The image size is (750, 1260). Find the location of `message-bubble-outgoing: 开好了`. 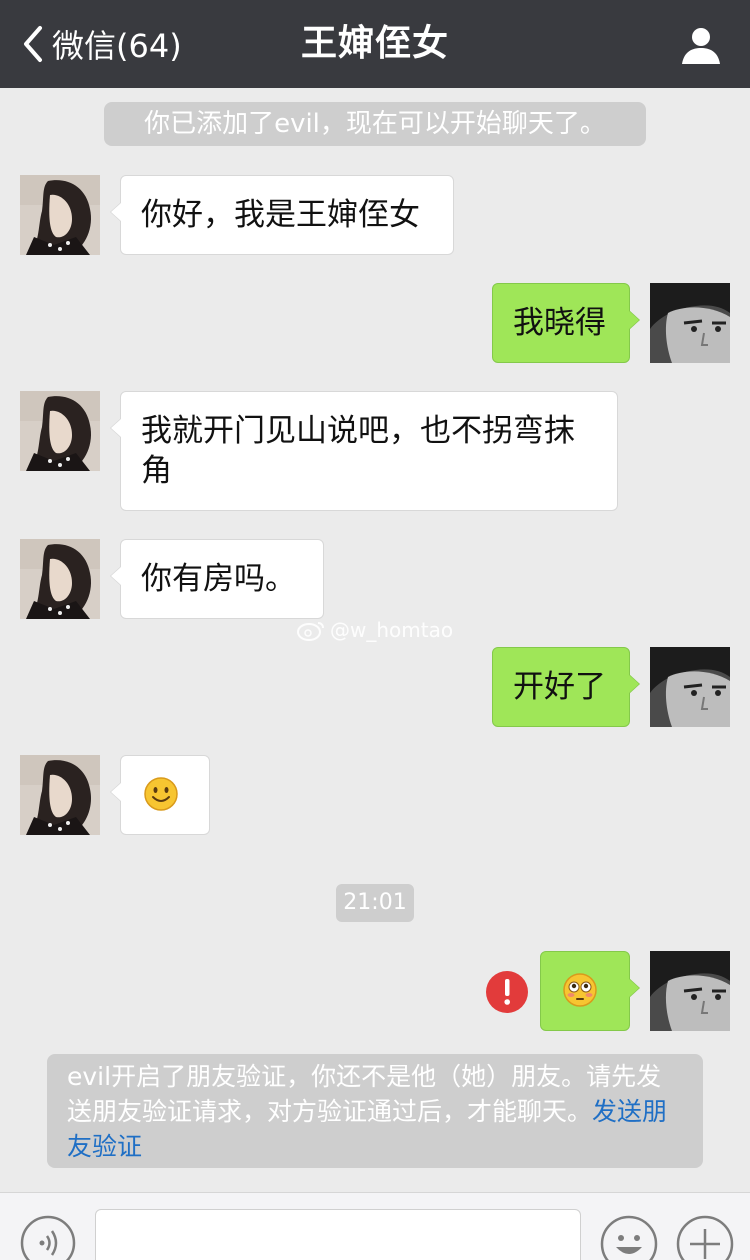

message-bubble-outgoing: 开好了 is located at coordinates (566, 687).